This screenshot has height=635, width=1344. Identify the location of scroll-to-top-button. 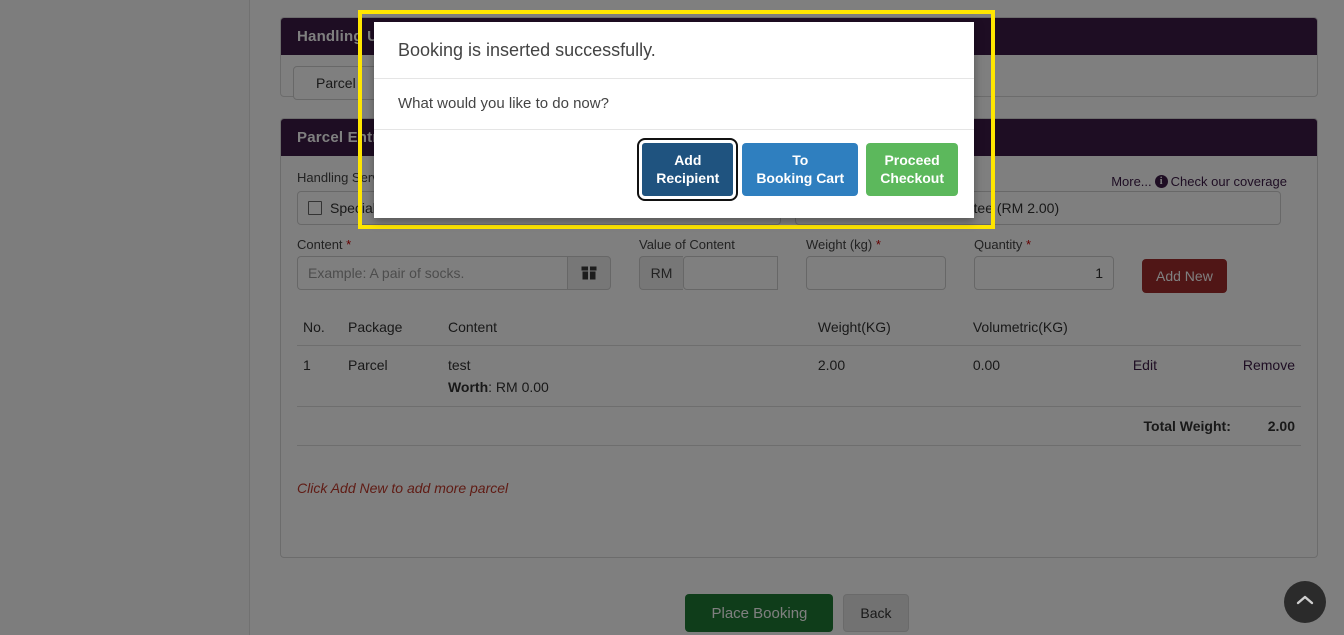
(1305, 602).